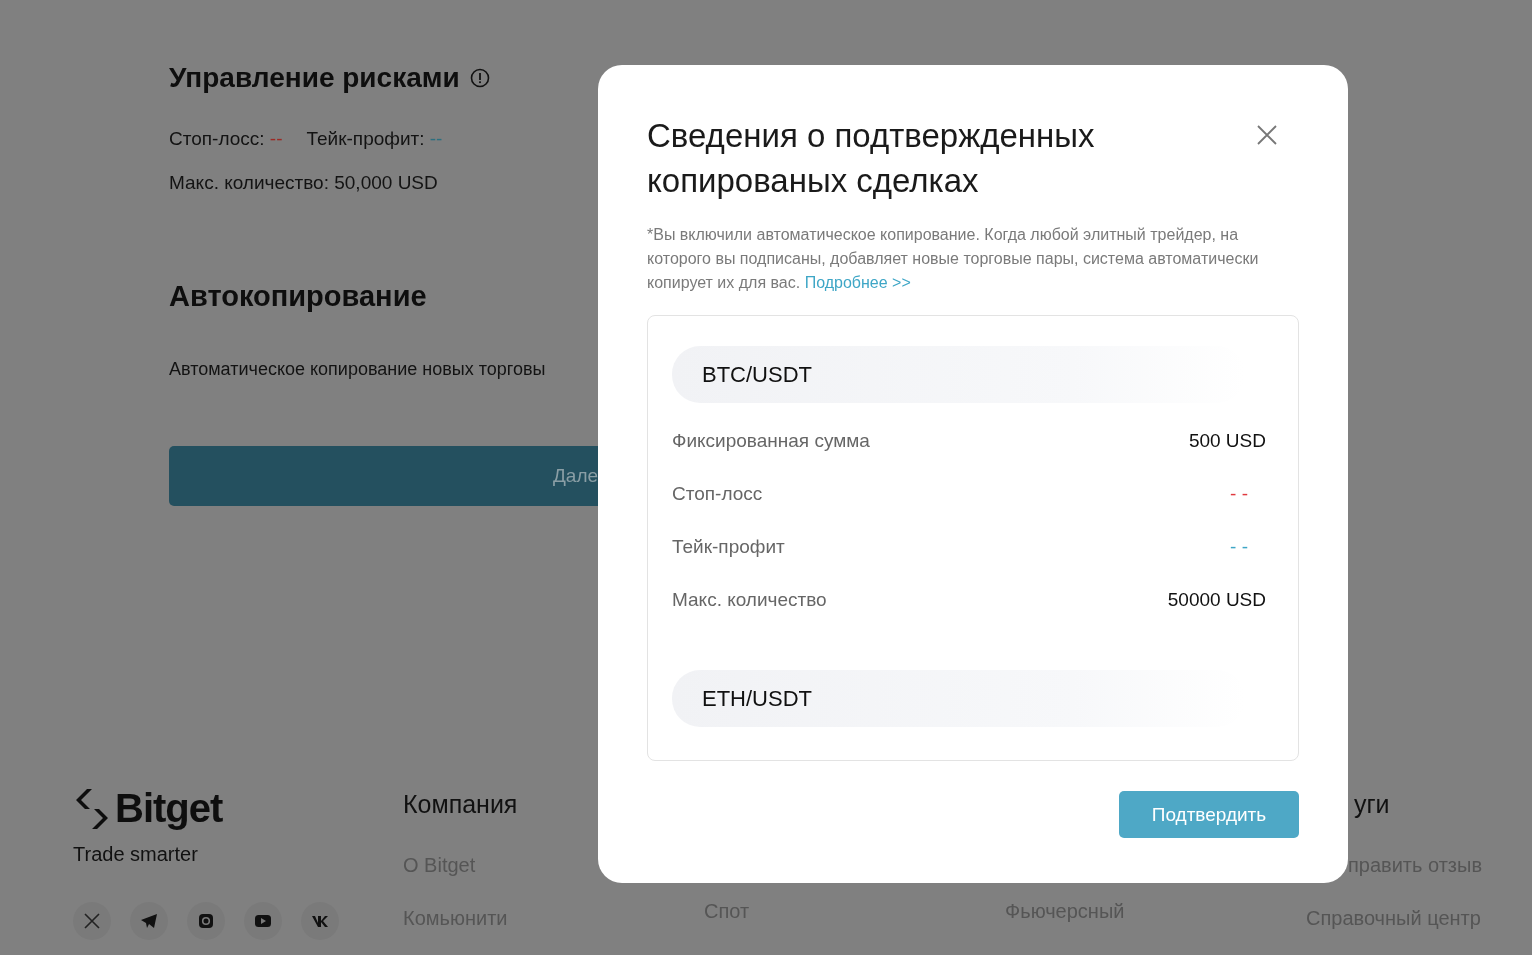  I want to click on close-button, so click(1267, 135).